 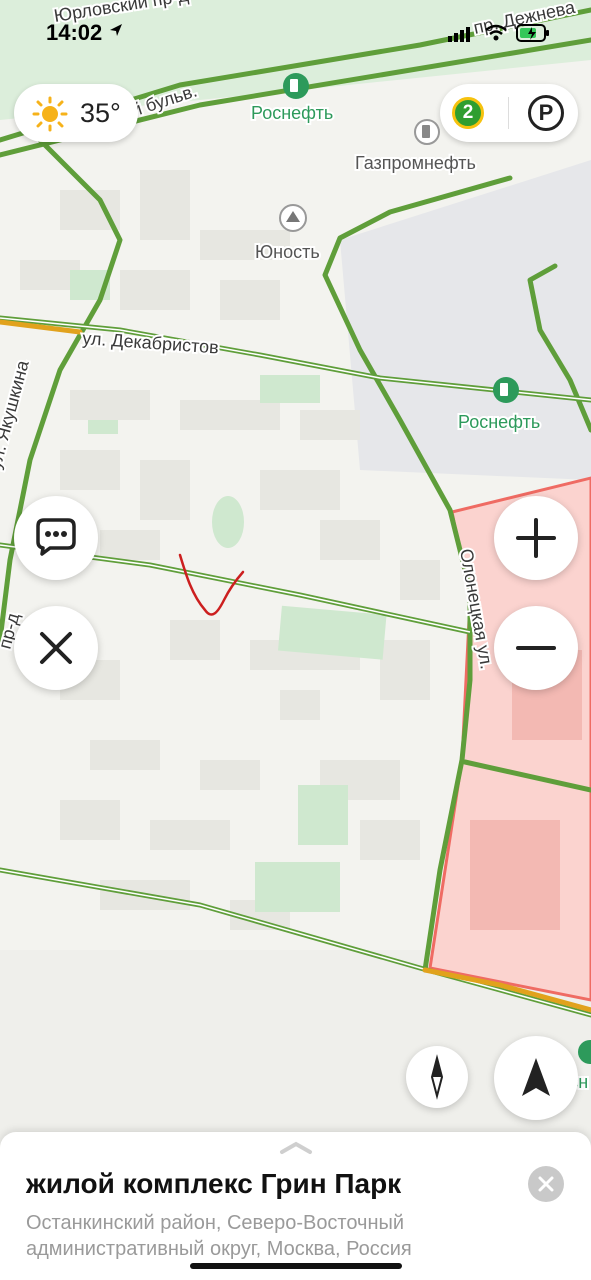 What do you see at coordinates (74, 32) in the screenshot?
I see `status-time: 14:02` at bounding box center [74, 32].